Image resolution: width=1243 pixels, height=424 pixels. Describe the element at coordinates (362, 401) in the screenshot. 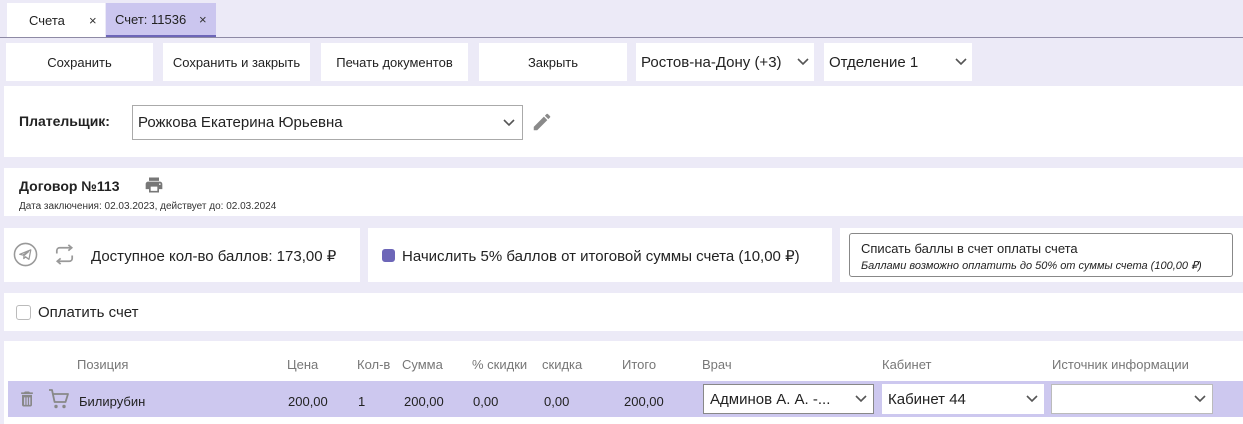

I see `cell-qty: 1` at that location.